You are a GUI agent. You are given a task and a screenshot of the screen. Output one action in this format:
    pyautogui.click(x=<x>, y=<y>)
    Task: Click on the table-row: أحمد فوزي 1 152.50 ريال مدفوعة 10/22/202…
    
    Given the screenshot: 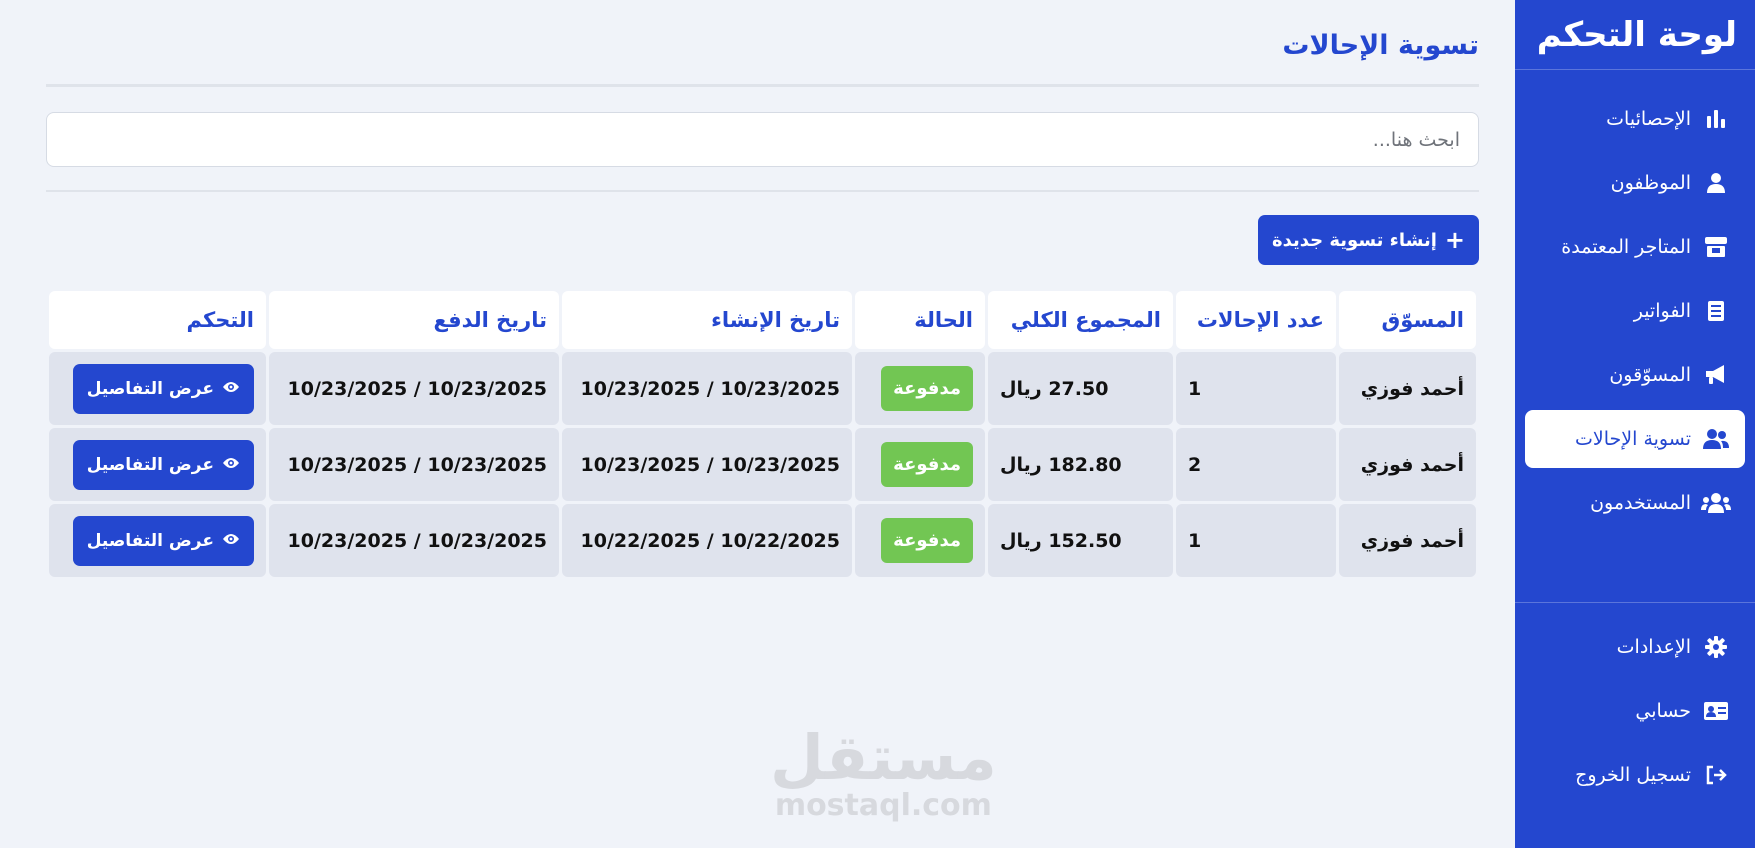 What is the action you would take?
    pyautogui.click(x=762, y=540)
    